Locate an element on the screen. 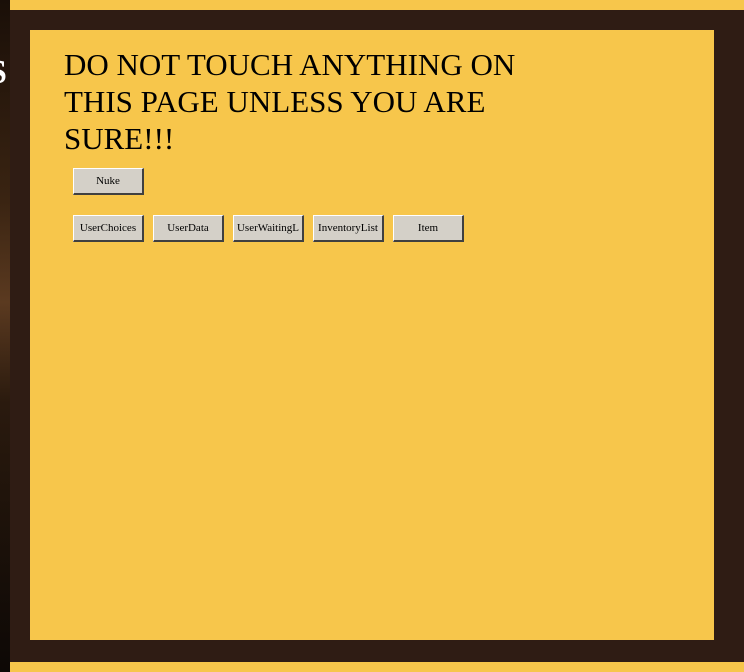 The height and width of the screenshot is (672, 744). background-logo-fragment: S is located at coordinates (3, 73).